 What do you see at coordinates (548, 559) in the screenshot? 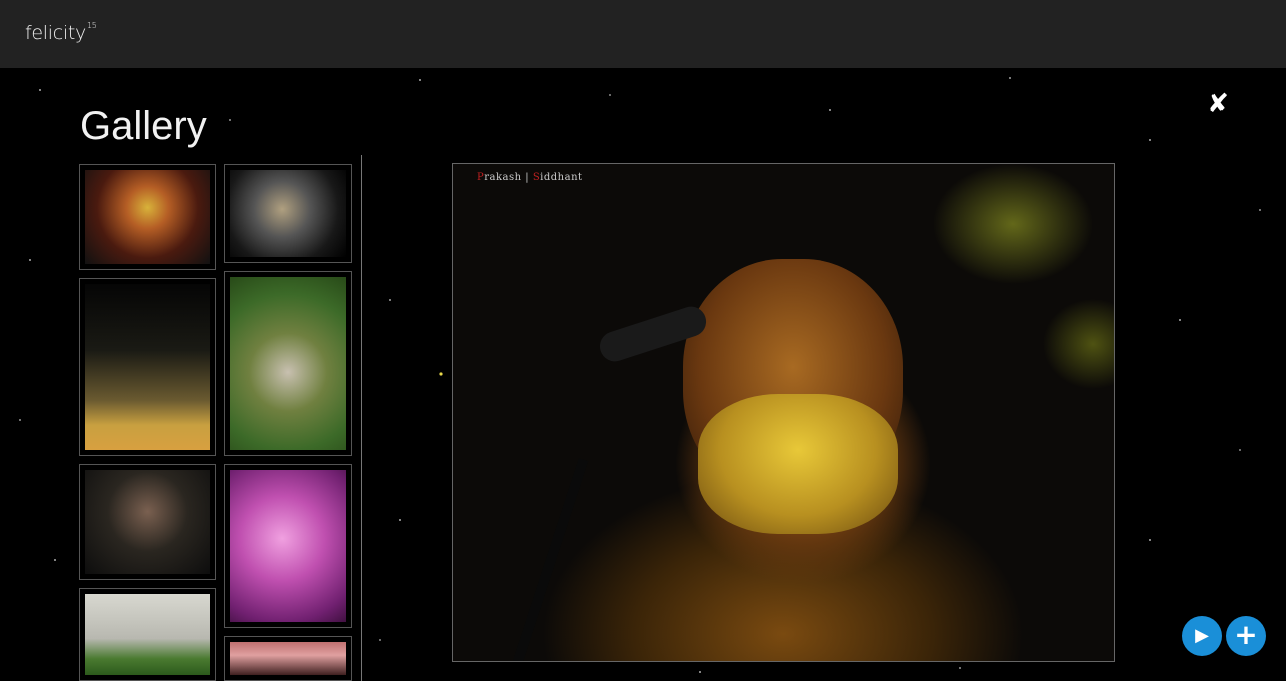
I see `photo-mic-stand` at bounding box center [548, 559].